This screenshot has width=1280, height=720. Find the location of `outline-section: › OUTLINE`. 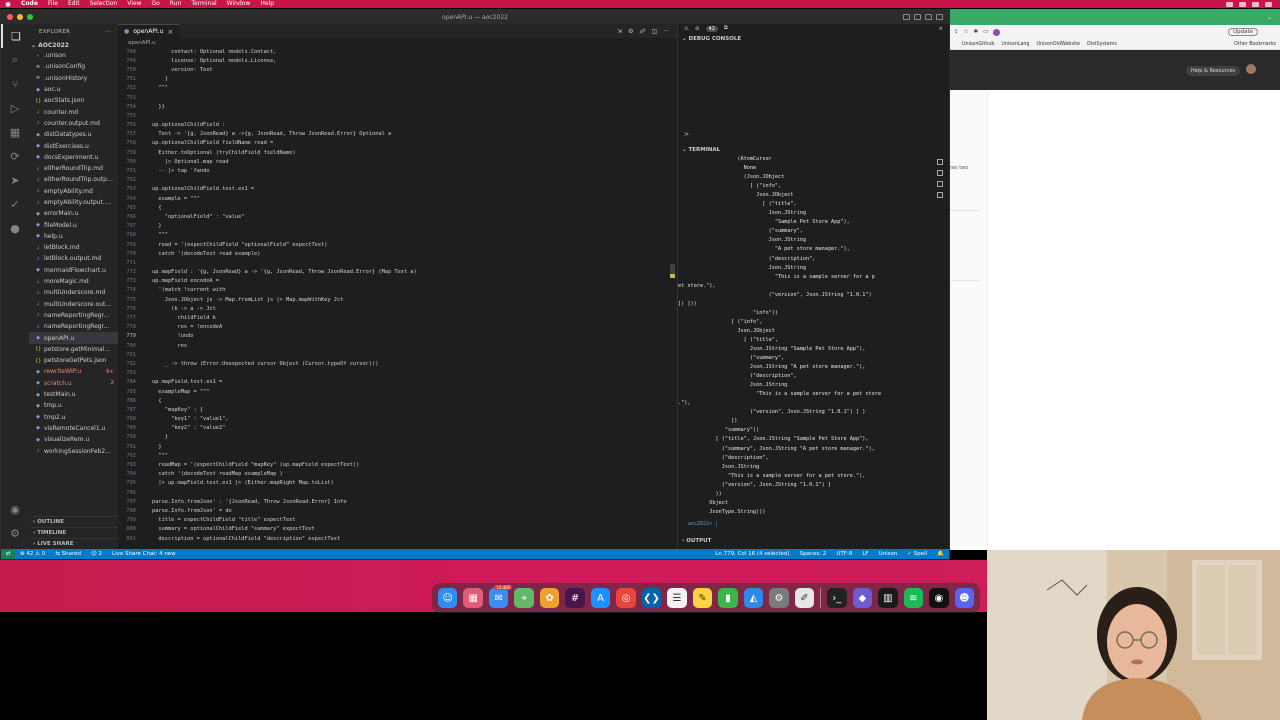

outline-section: › OUTLINE is located at coordinates (73, 521).